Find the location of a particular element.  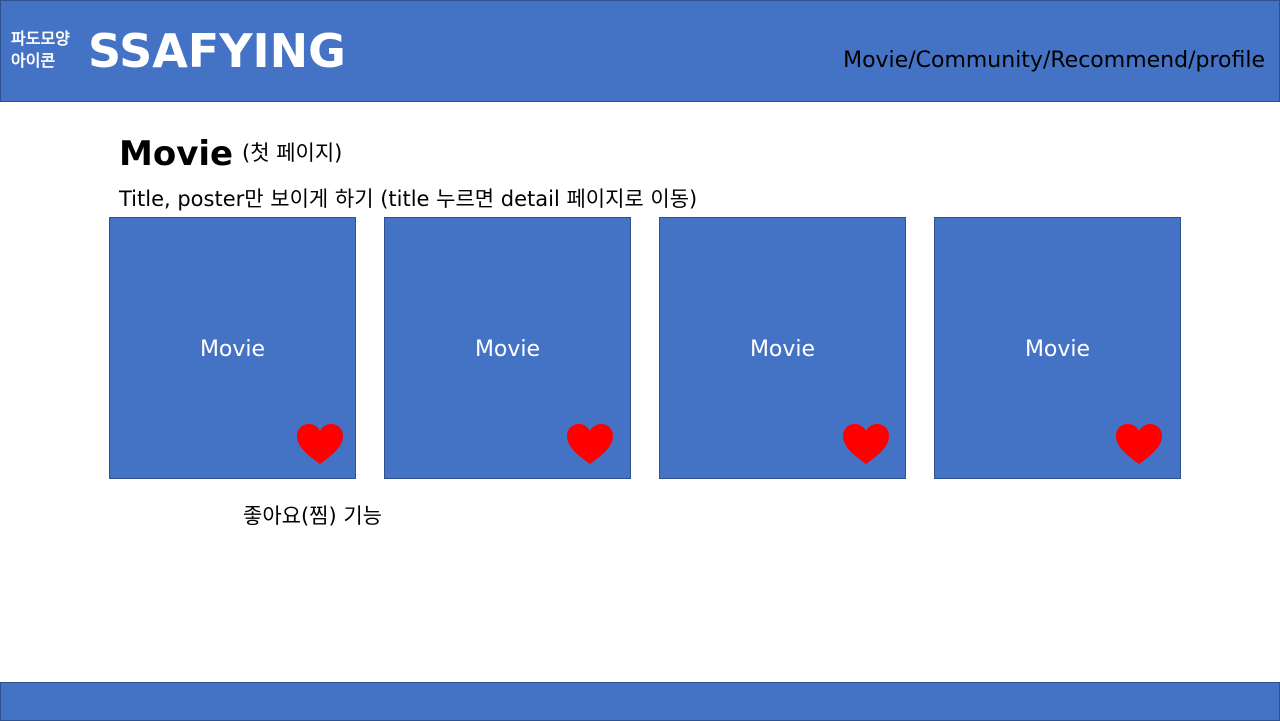

nav-community: Community is located at coordinates (979, 60).